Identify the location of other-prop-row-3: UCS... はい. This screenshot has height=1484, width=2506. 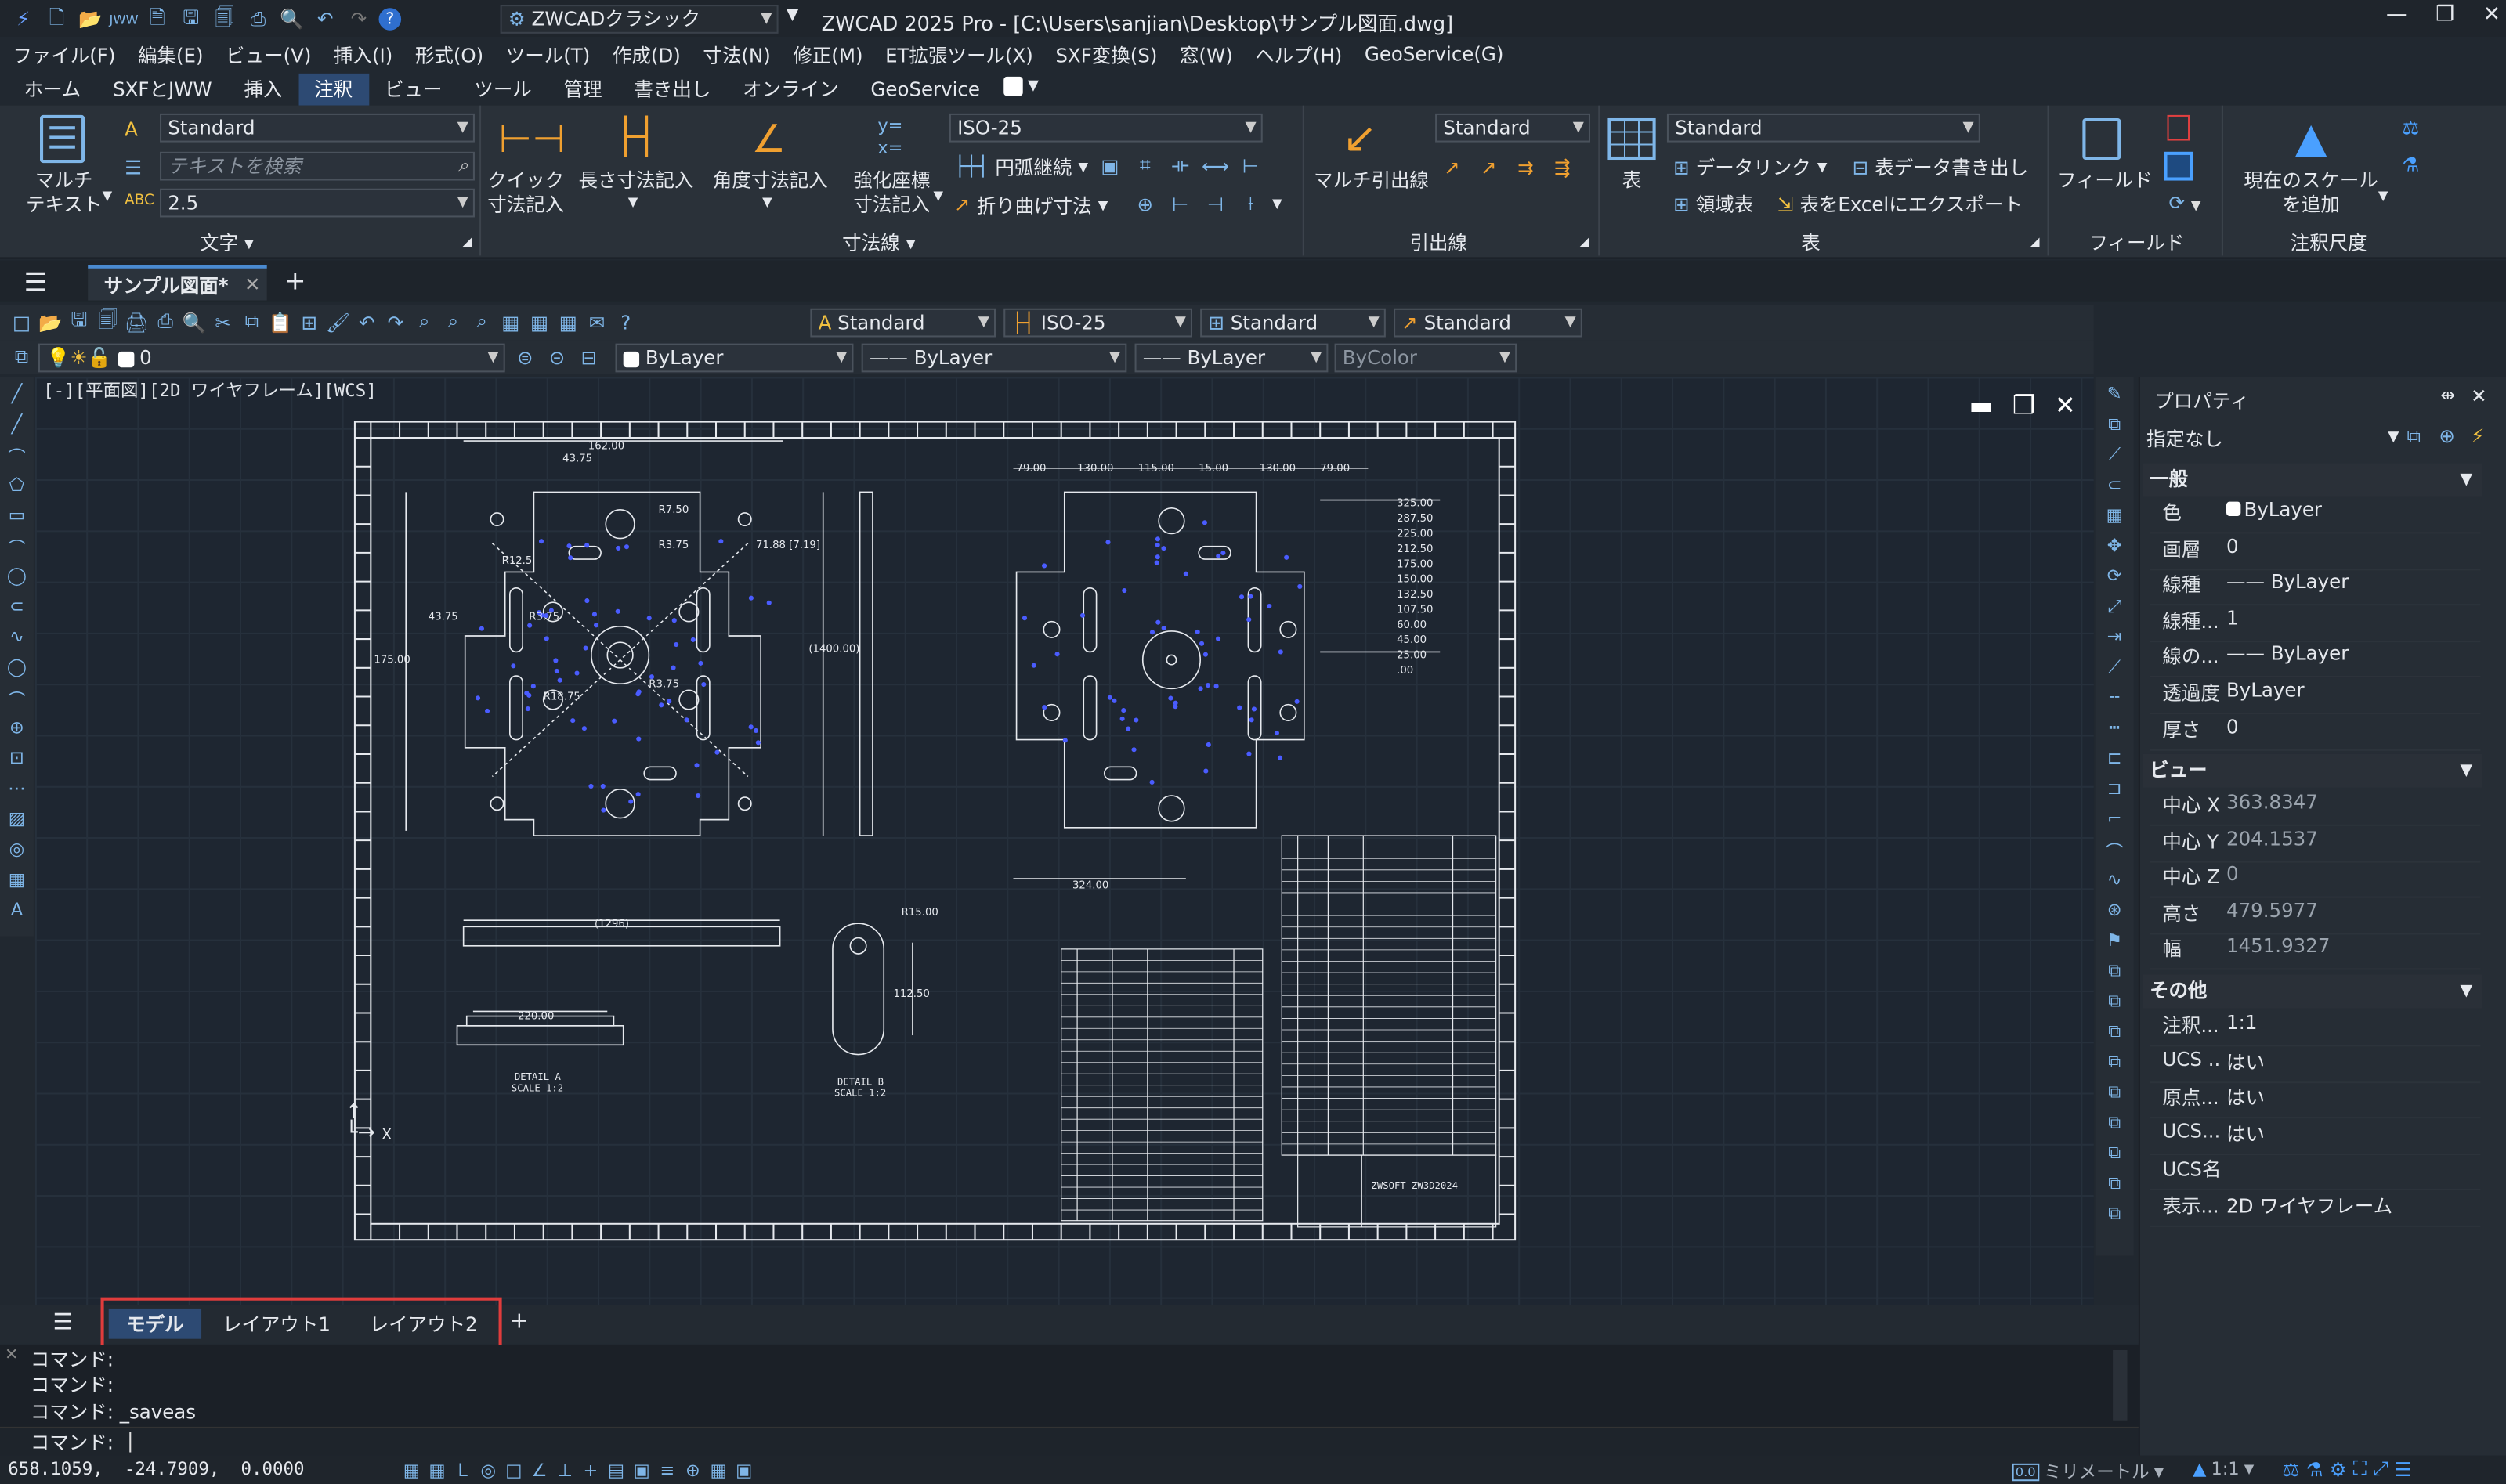
(2315, 1137).